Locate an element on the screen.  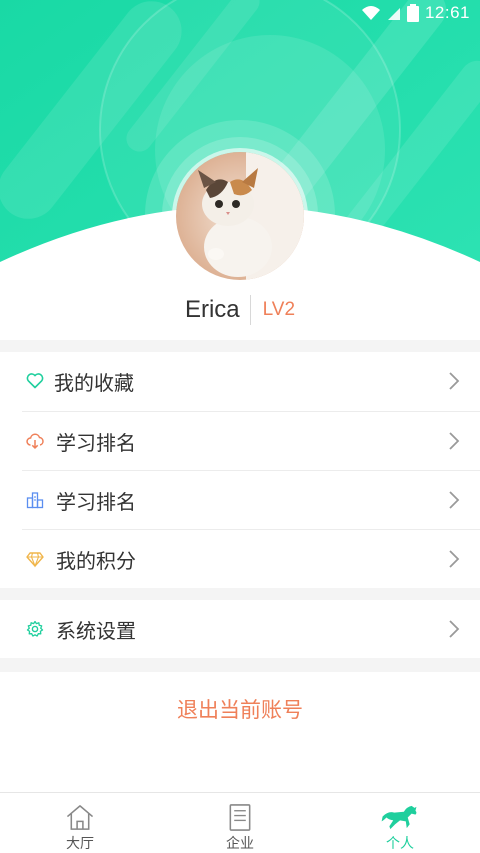
profile-info: Erica LV2 is located at coordinates (240, 310).